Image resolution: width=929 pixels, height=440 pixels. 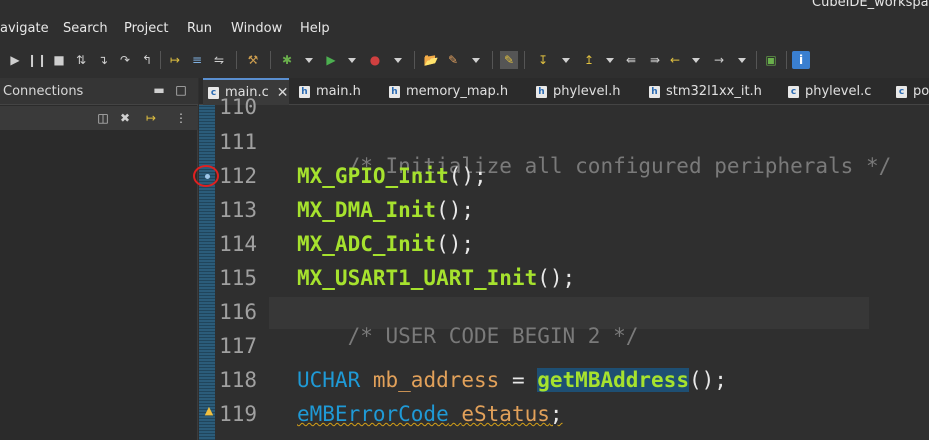 What do you see at coordinates (385, 244) in the screenshot?
I see `code-line-114: MX_ADC_Init();` at bounding box center [385, 244].